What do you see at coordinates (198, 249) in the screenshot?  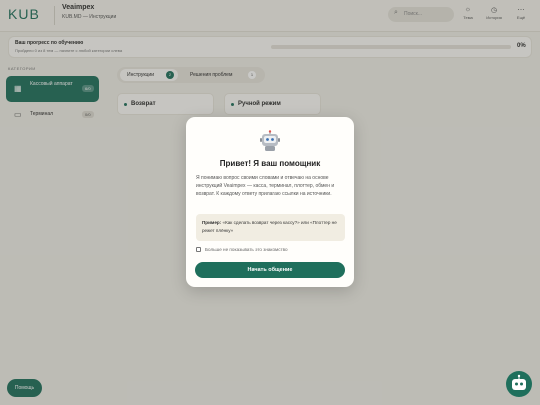 I see `dont-show-again-checkbox` at bounding box center [198, 249].